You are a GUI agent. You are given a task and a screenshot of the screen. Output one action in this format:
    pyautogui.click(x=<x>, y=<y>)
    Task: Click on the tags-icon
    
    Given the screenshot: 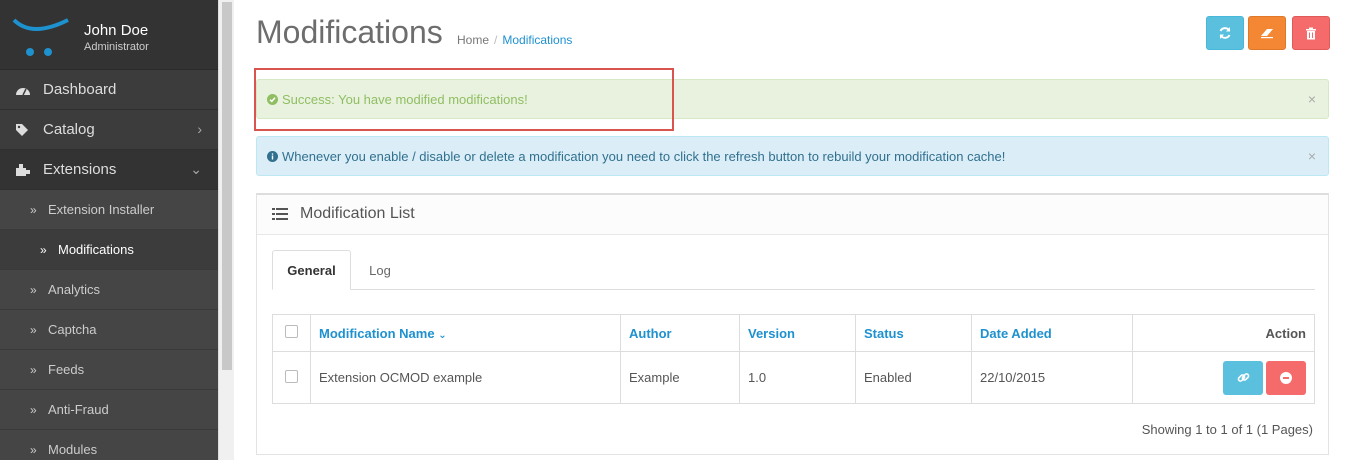 What is the action you would take?
    pyautogui.click(x=23, y=130)
    